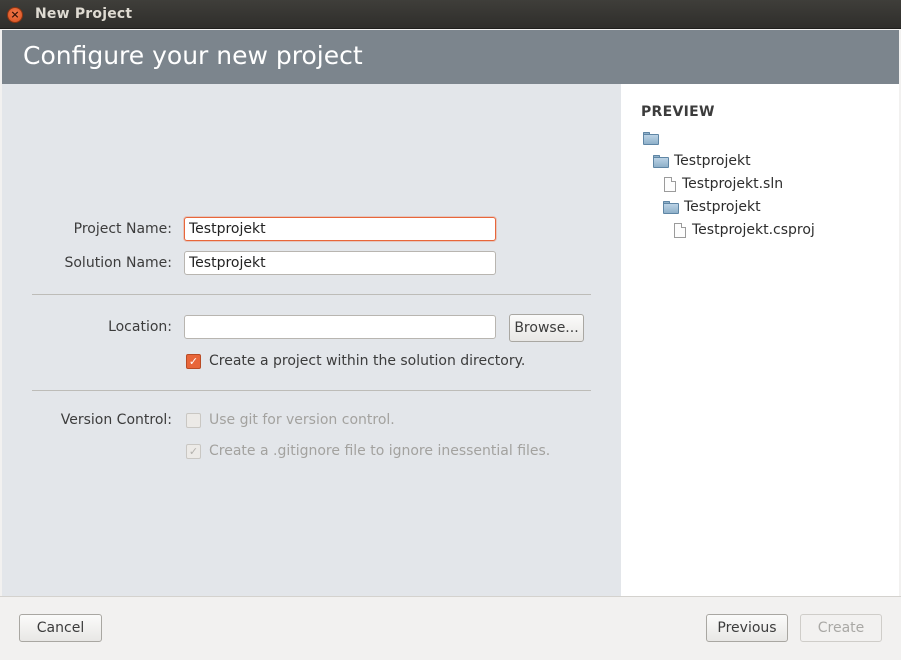 Image resolution: width=901 pixels, height=660 pixels. What do you see at coordinates (116, 420) in the screenshot?
I see `version-control-label: Version Control:` at bounding box center [116, 420].